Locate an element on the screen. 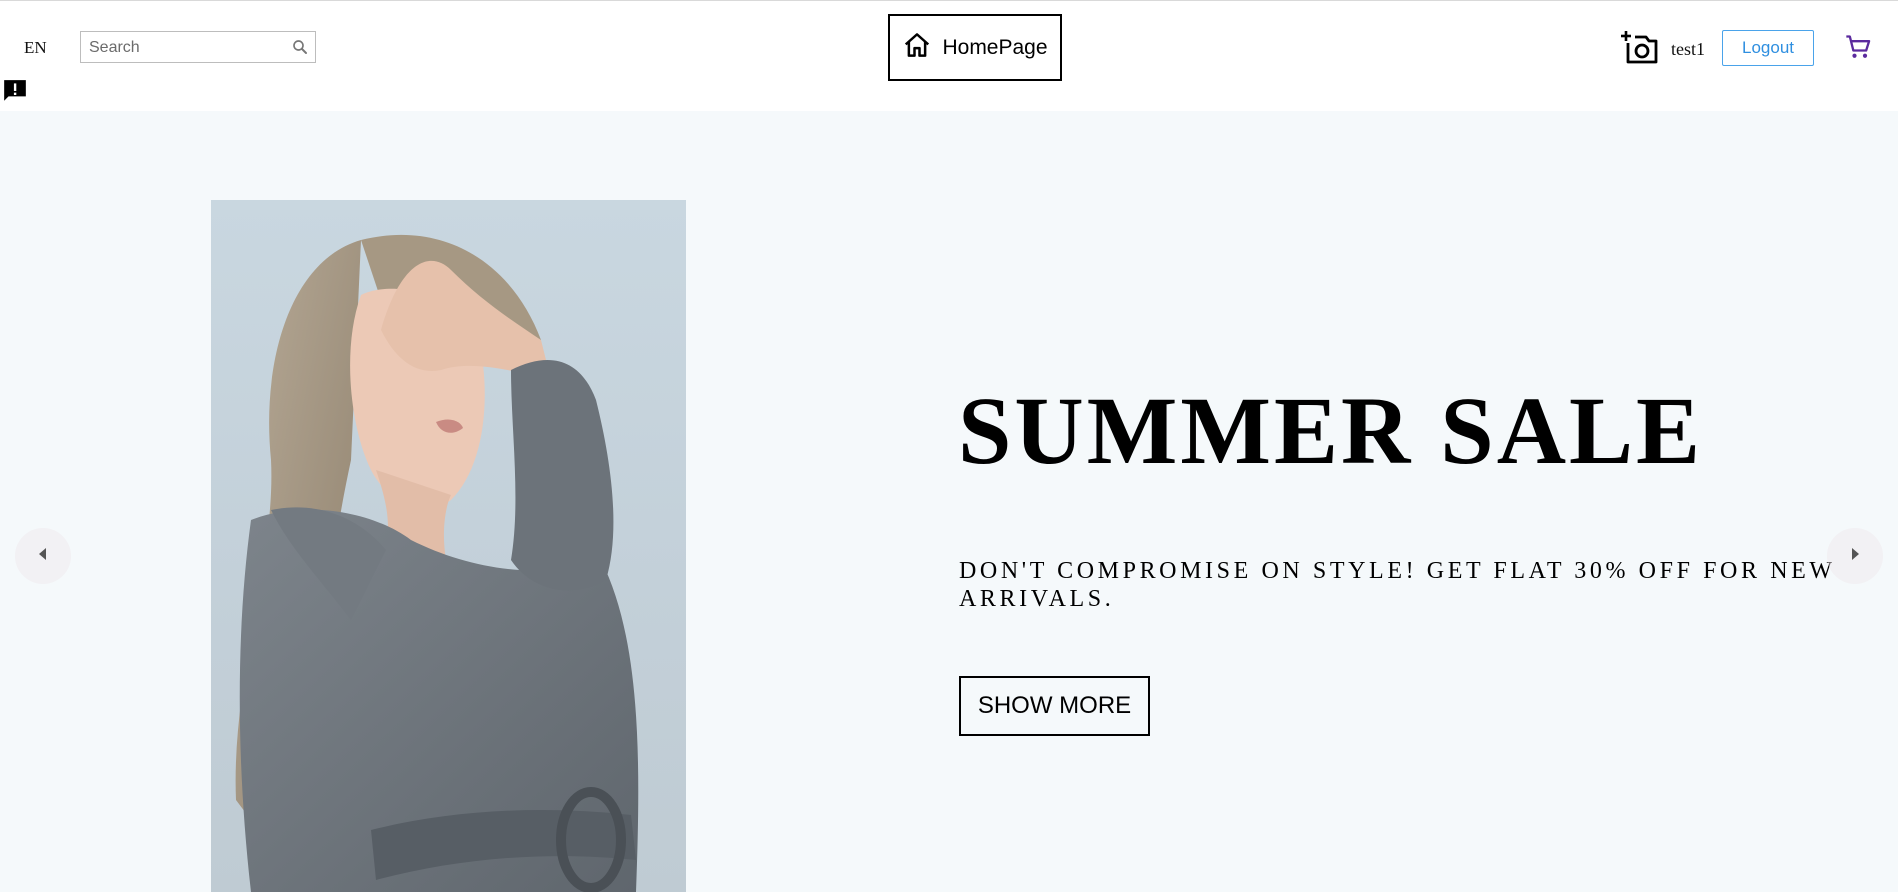  username: test1 is located at coordinates (1688, 49).